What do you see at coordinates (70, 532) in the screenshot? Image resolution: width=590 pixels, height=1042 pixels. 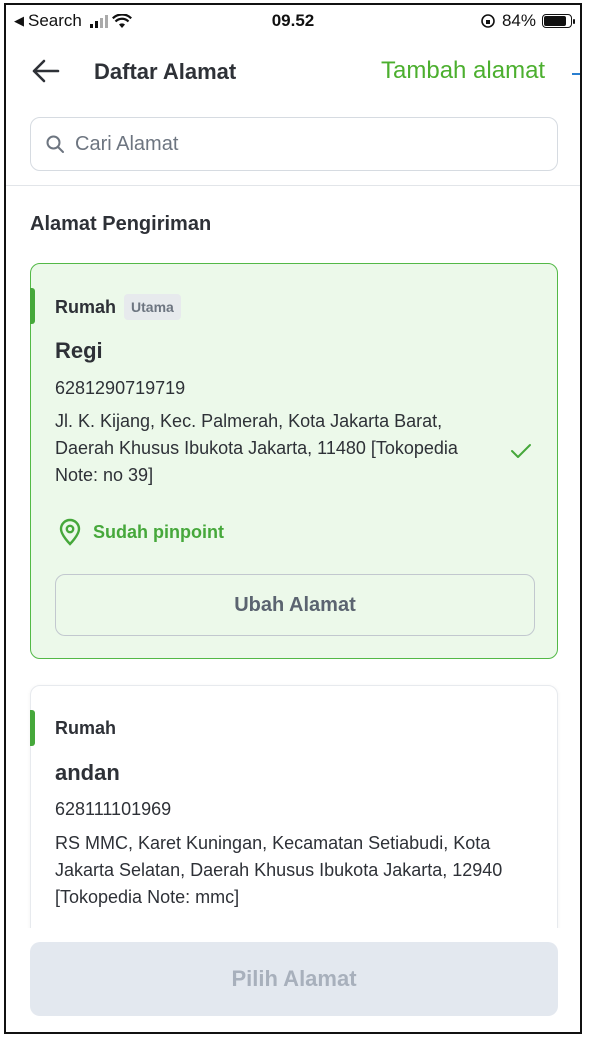 I see `location-pin-icon` at bounding box center [70, 532].